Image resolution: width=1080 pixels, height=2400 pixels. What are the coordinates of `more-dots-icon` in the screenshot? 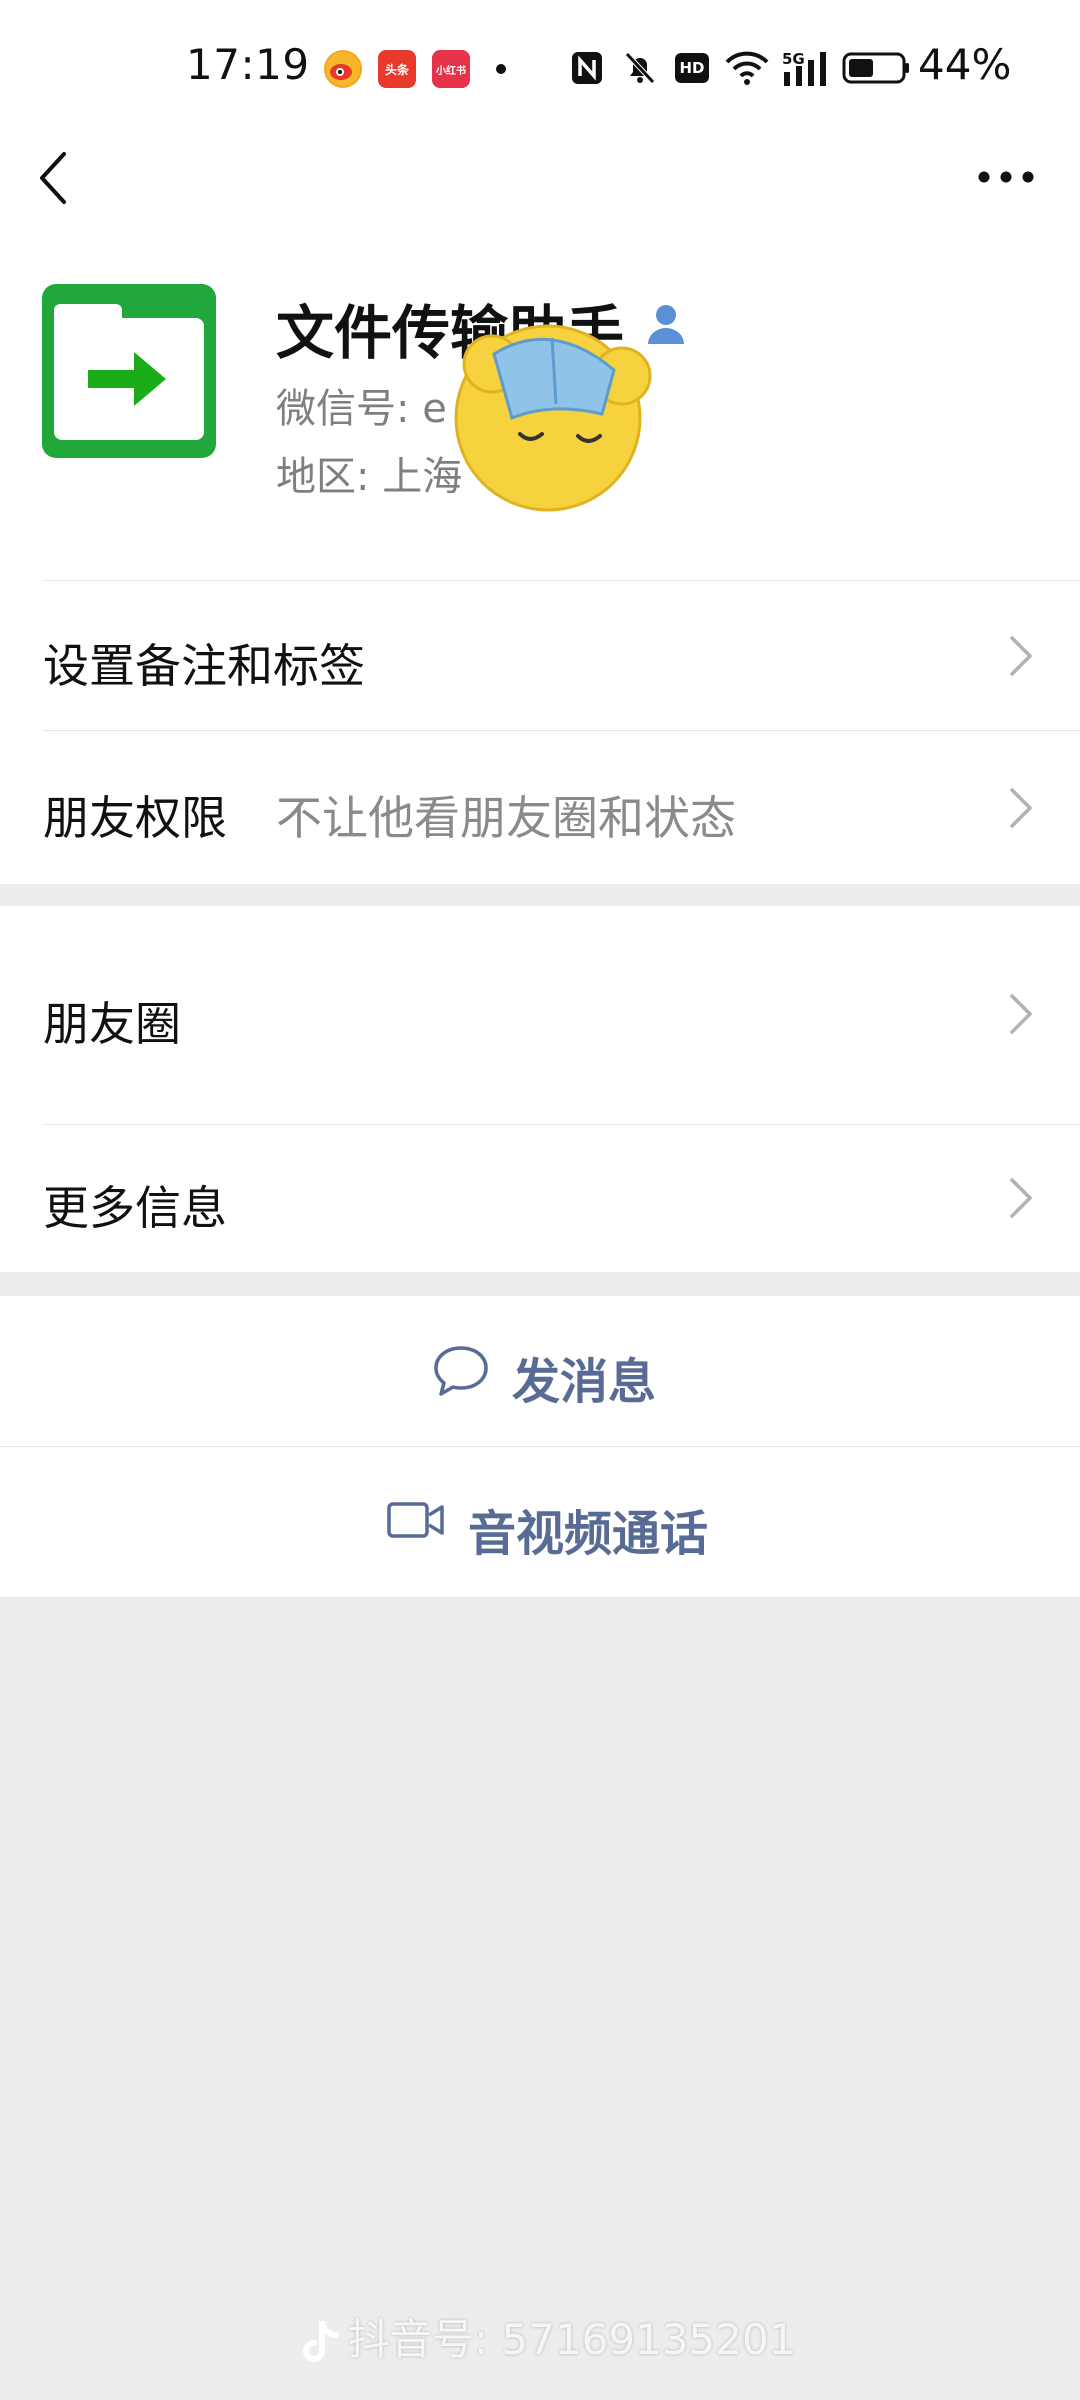 It's located at (1006, 177).